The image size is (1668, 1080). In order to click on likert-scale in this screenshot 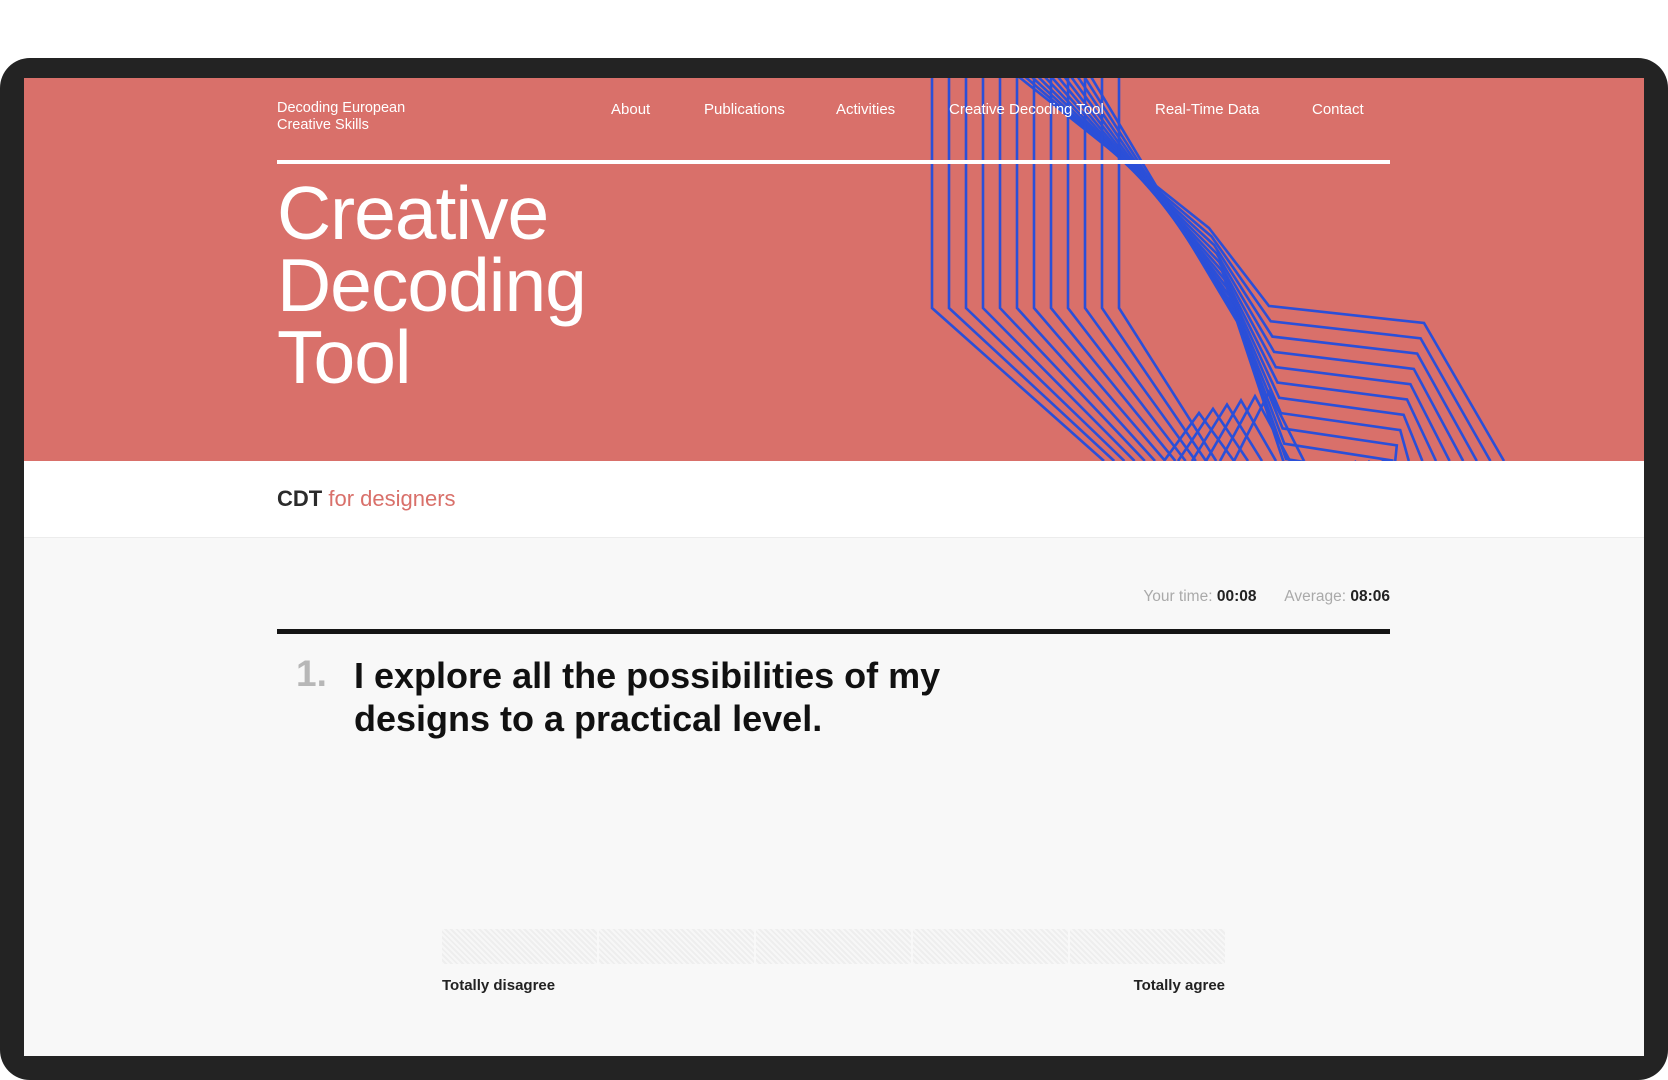, I will do `click(833, 946)`.